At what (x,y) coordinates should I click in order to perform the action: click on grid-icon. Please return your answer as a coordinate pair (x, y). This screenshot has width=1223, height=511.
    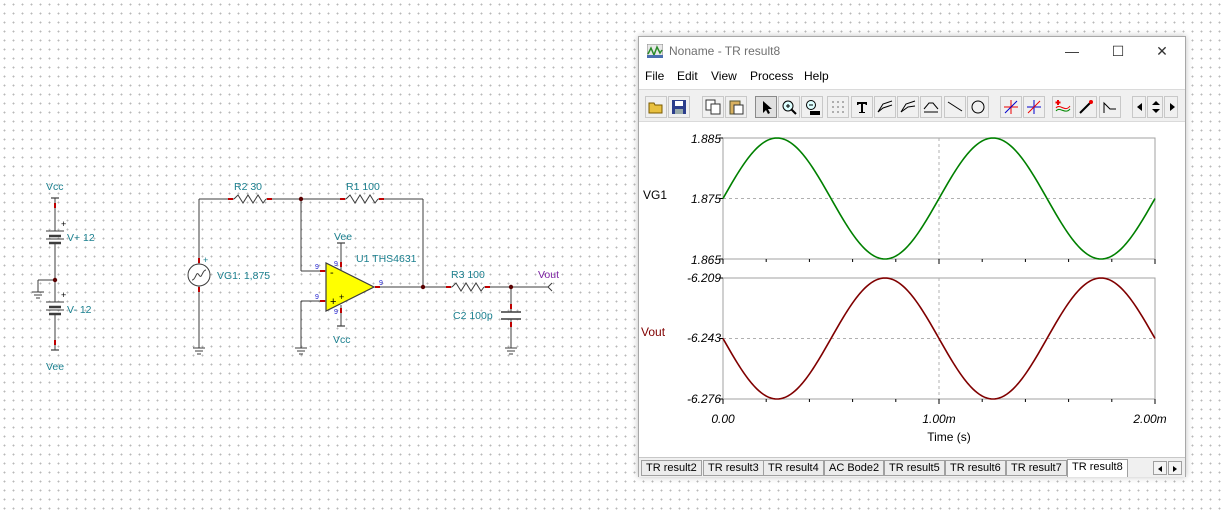
    Looking at the image, I should click on (838, 107).